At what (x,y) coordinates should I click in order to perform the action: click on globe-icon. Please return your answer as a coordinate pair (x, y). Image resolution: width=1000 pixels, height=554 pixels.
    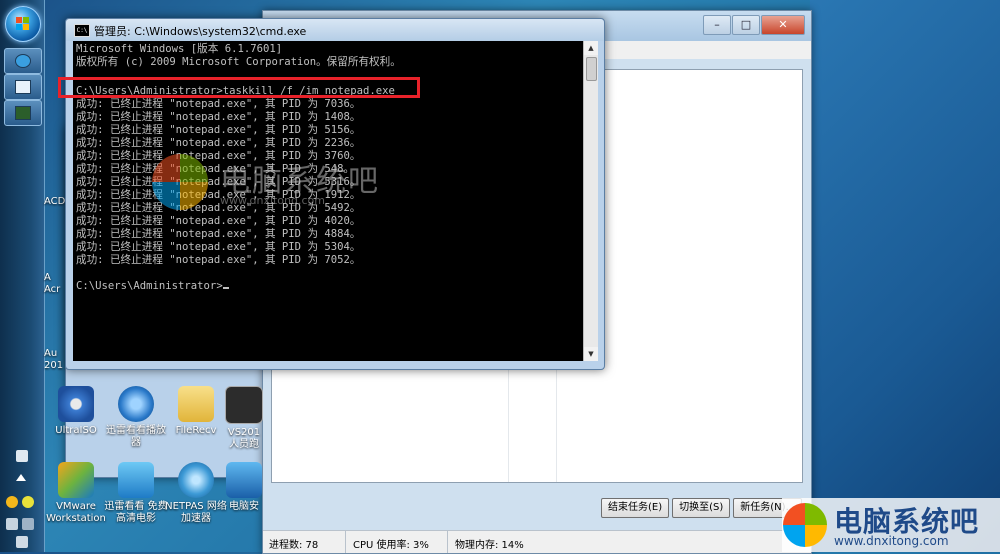
    Looking at the image, I should click on (196, 480).